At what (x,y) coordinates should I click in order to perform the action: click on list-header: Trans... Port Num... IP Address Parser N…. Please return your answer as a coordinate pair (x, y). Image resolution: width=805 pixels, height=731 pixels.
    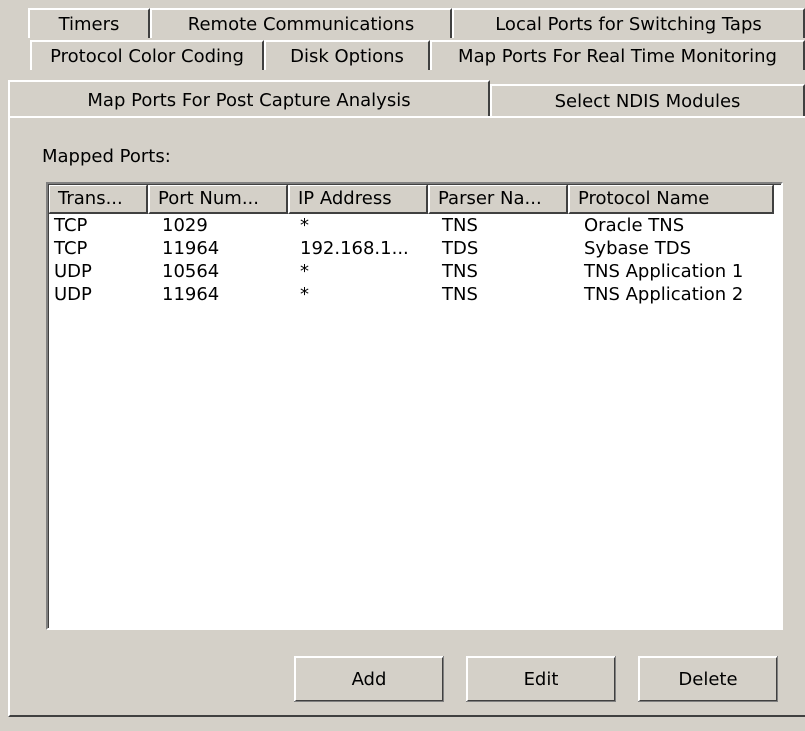
    Looking at the image, I should click on (414, 199).